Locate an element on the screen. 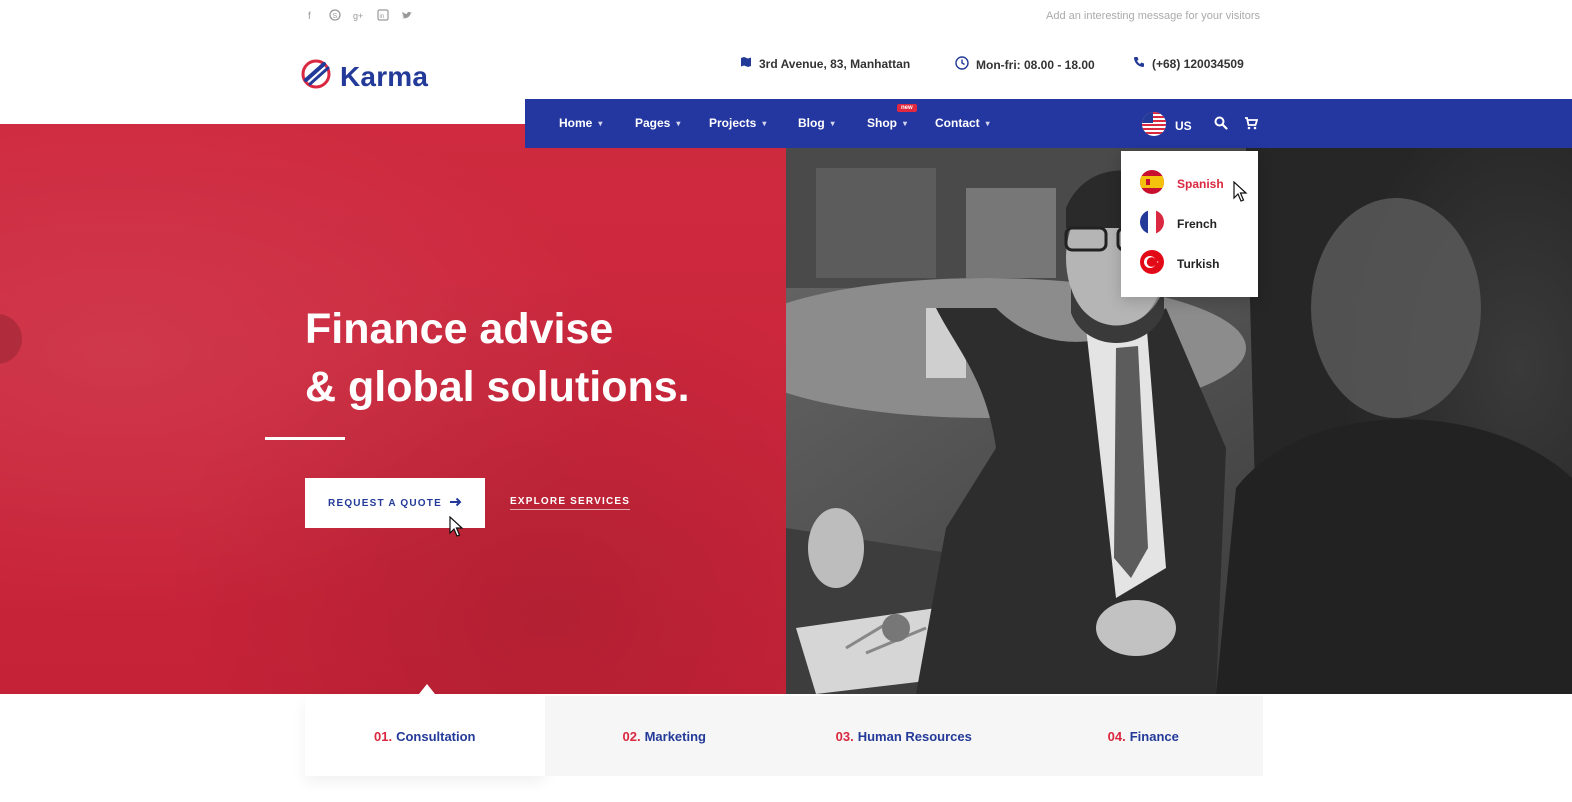 This screenshot has width=1572, height=802. logo: Karma is located at coordinates (364, 76).